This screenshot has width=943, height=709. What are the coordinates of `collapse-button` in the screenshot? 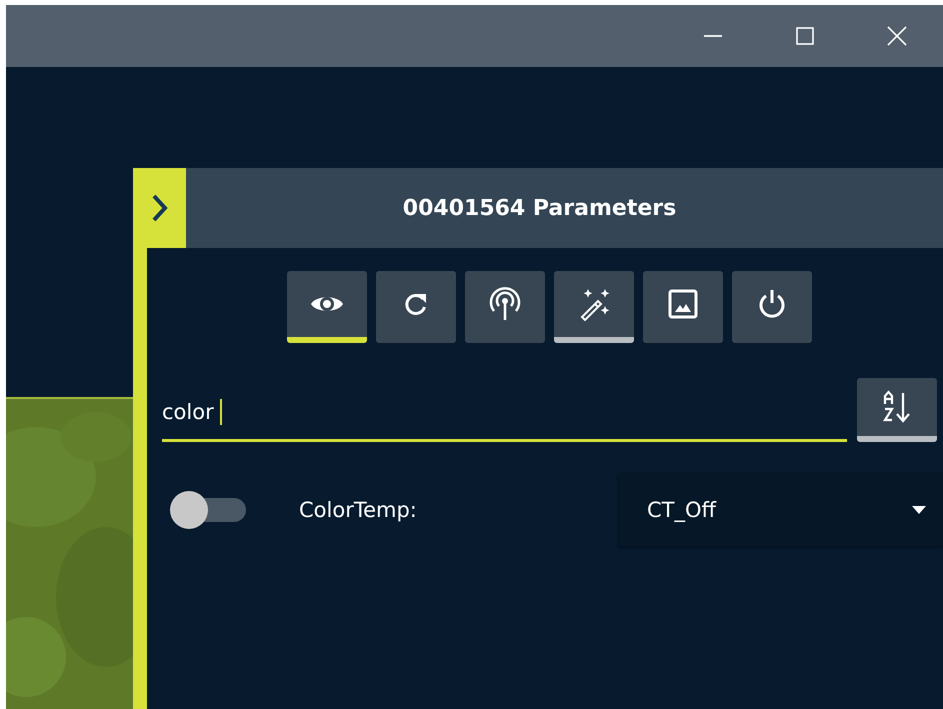 It's located at (159, 208).